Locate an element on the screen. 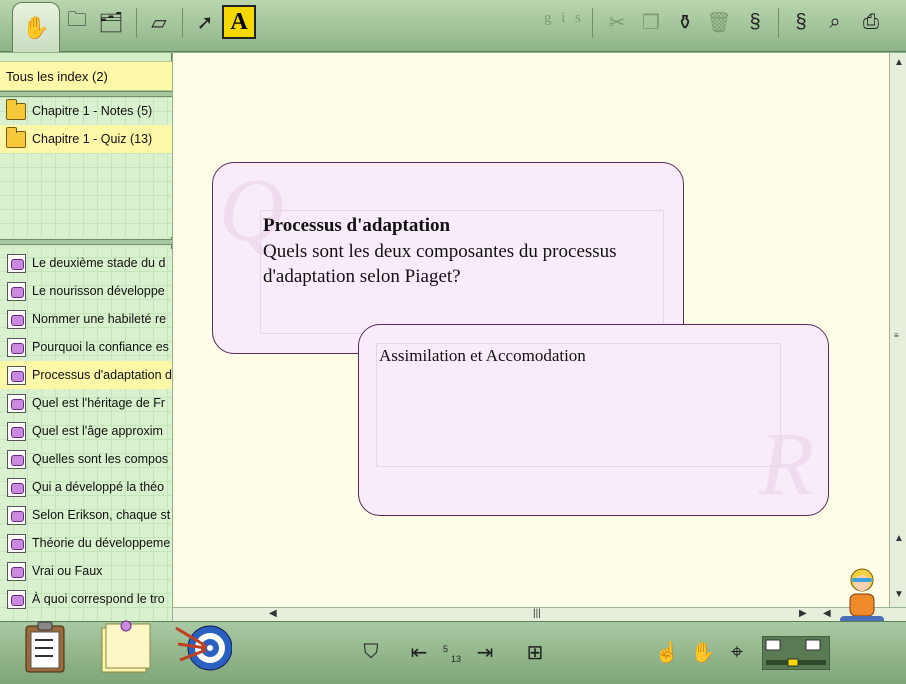 Image resolution: width=906 pixels, height=684 pixels. vertical-scrollbar: ▲ ≡ ▲ ▼ is located at coordinates (897, 330).